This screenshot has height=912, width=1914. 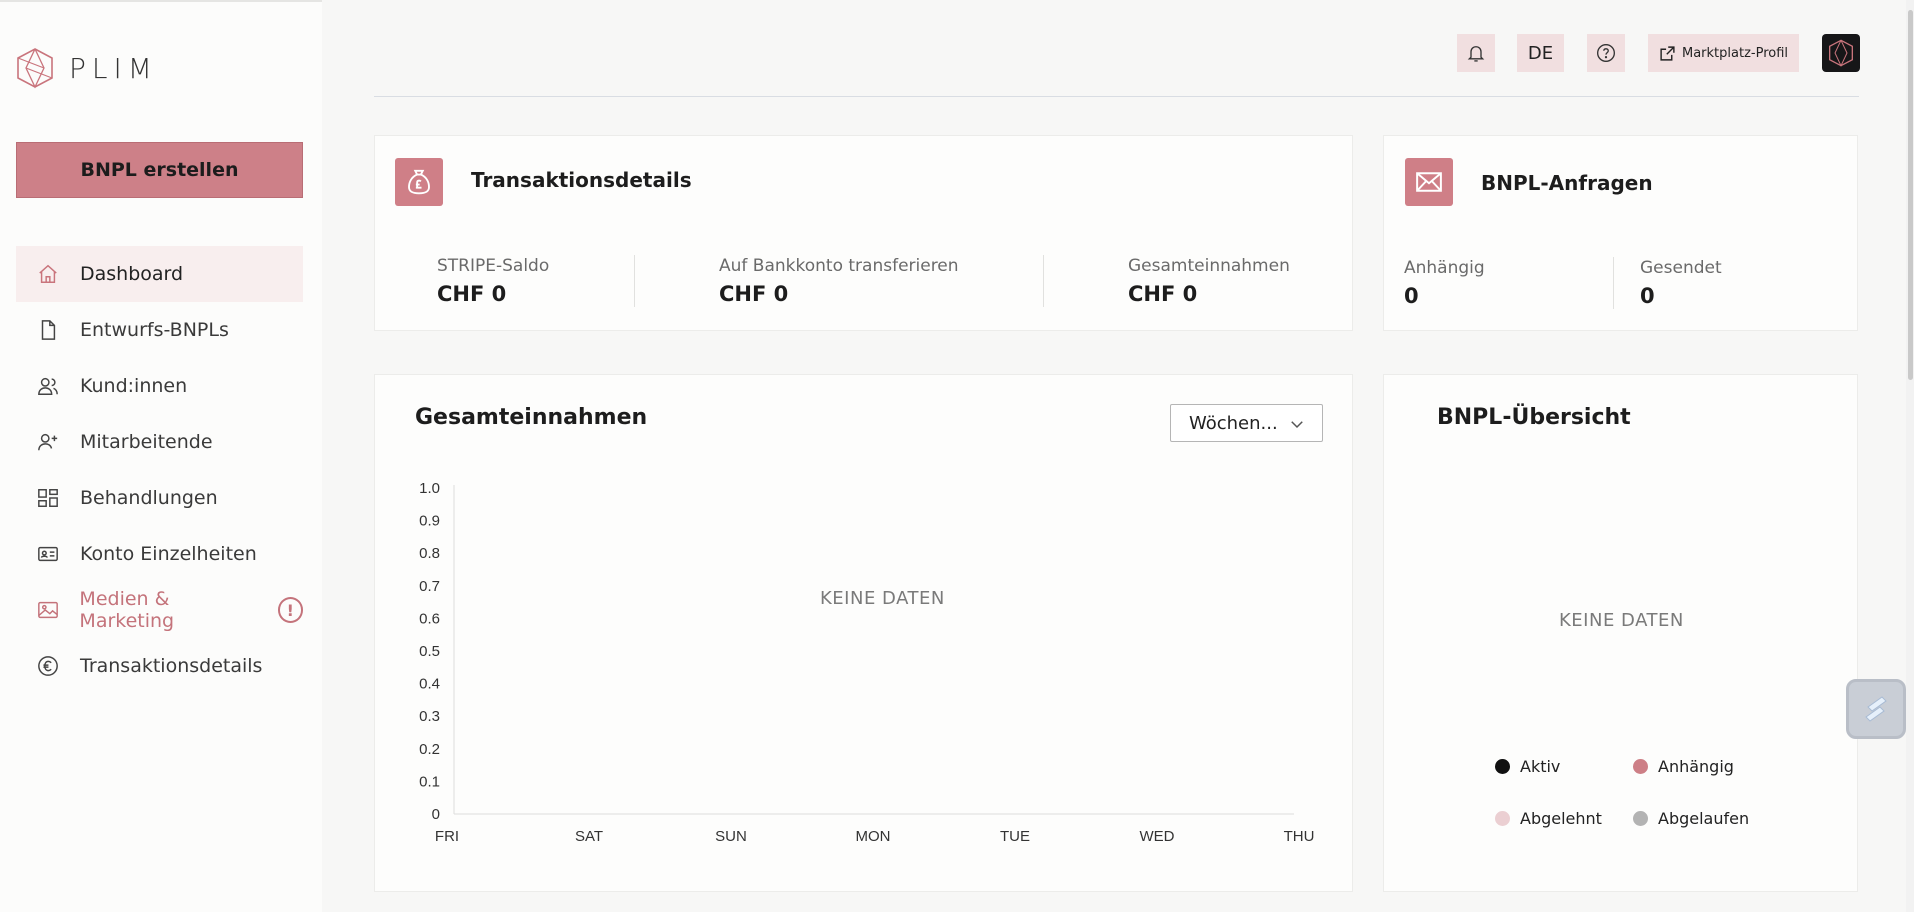 I want to click on widget-logo-icon, so click(x=1876, y=709).